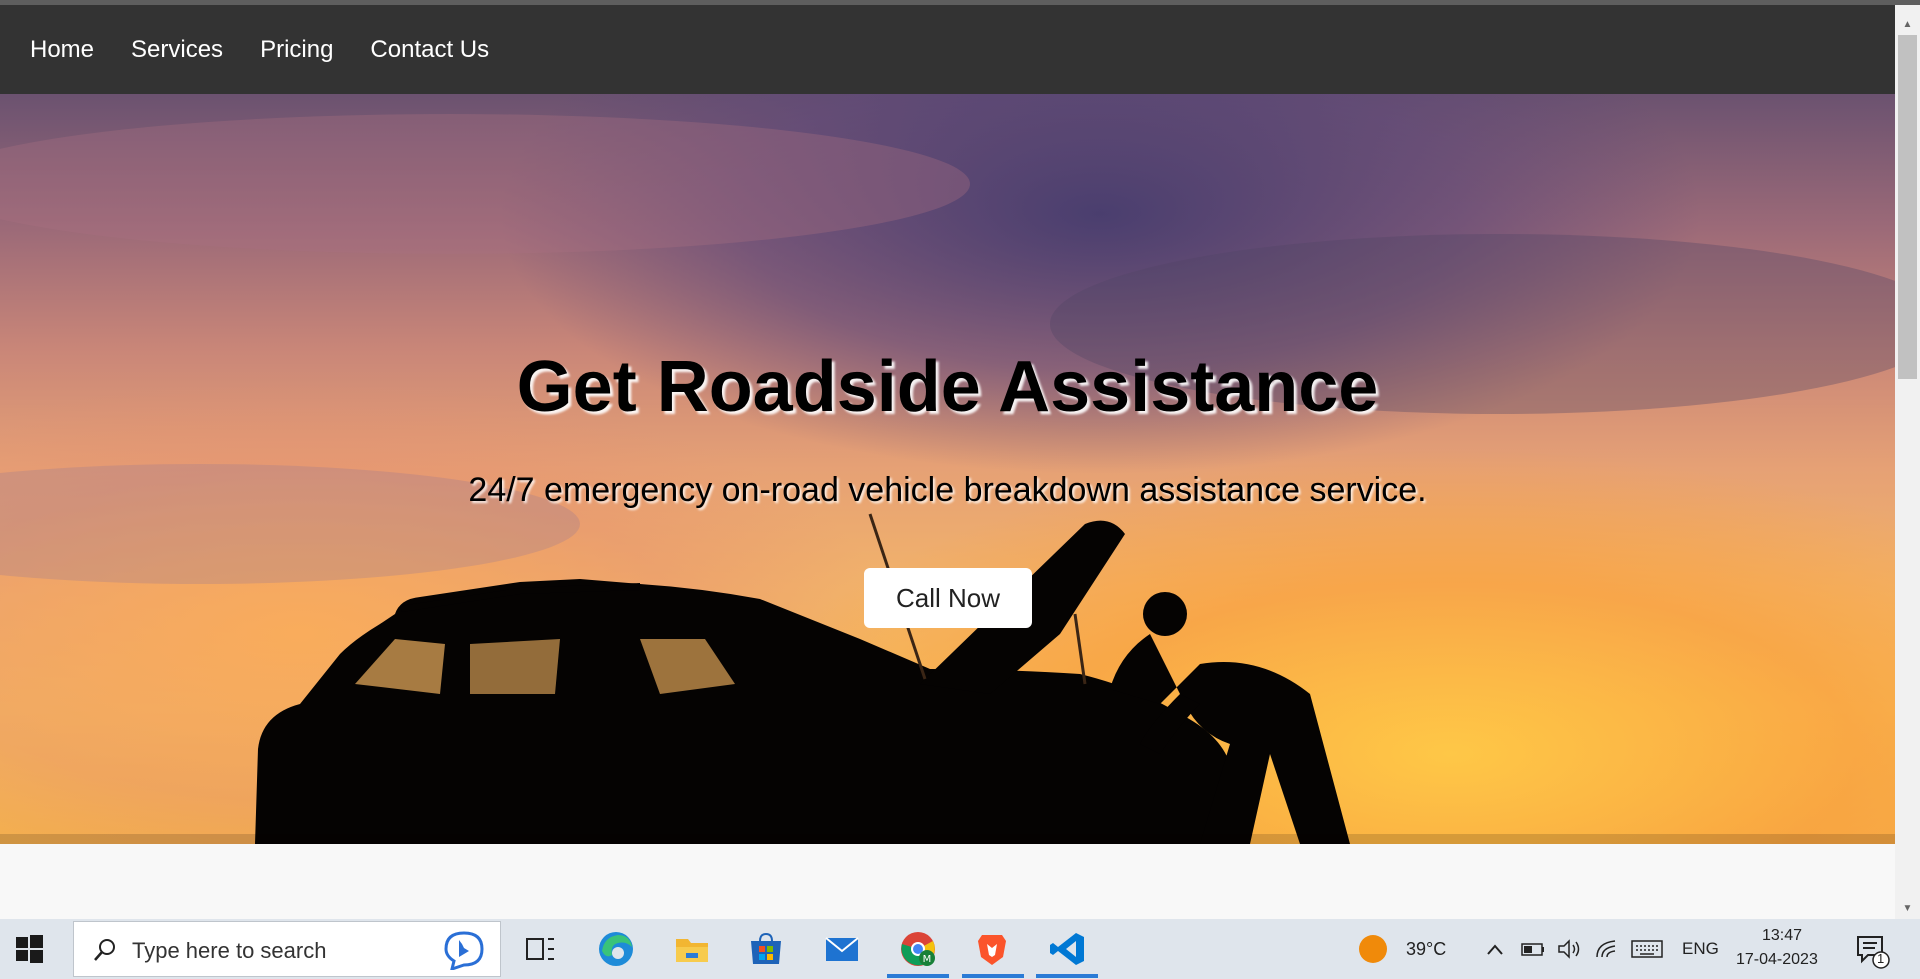 This screenshot has height=979, width=1920. Describe the element at coordinates (1569, 949) in the screenshot. I see `volume-icon` at that location.